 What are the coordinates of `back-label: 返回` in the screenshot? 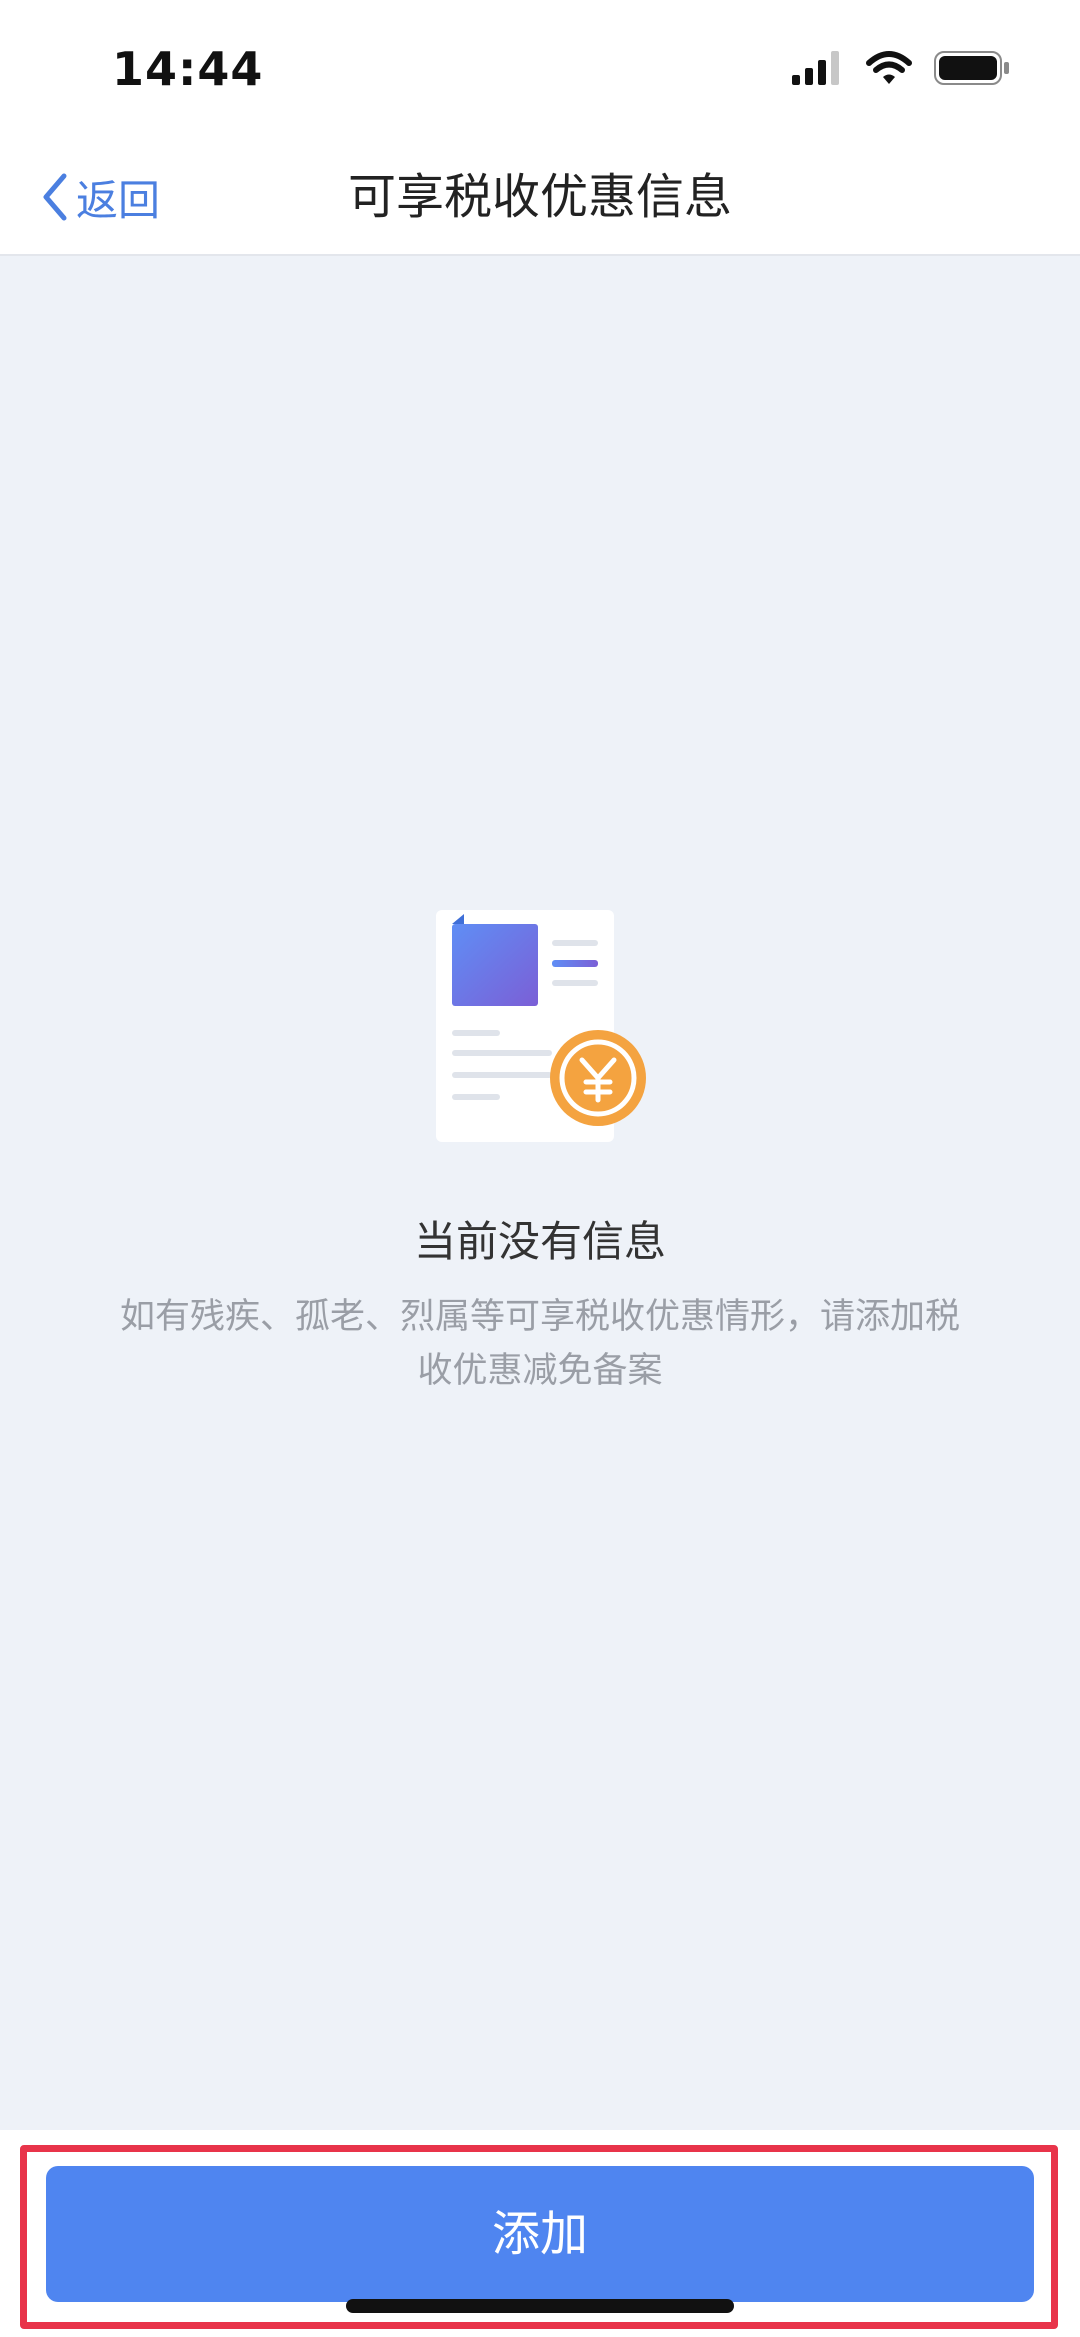 It's located at (118, 200).